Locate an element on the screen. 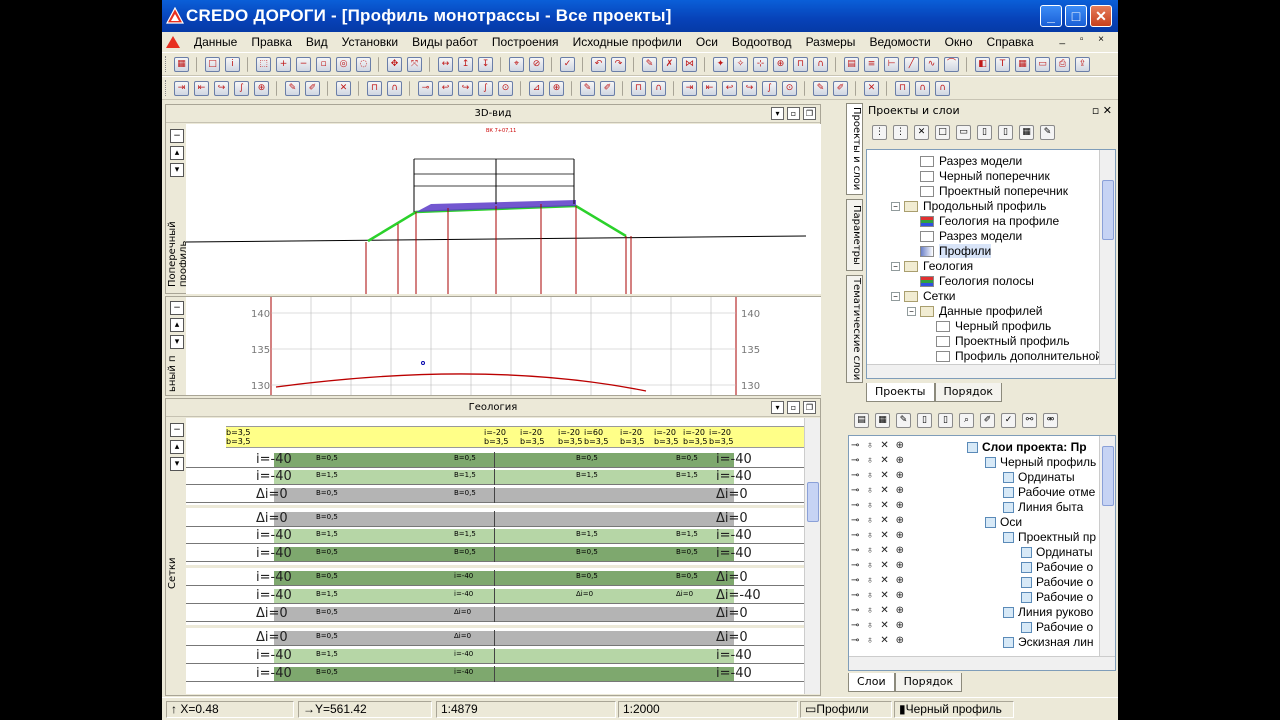 Image resolution: width=1280 pixels, height=720 pixels. menu-item: Размеры is located at coordinates (831, 42).